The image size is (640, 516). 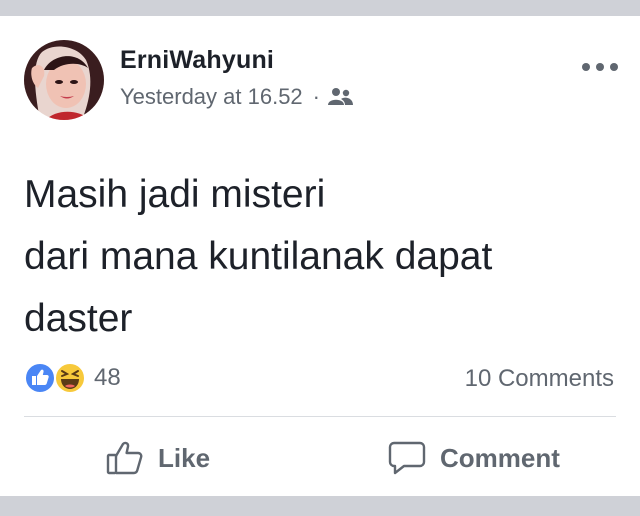 What do you see at coordinates (341, 97) in the screenshot?
I see `friends-icon` at bounding box center [341, 97].